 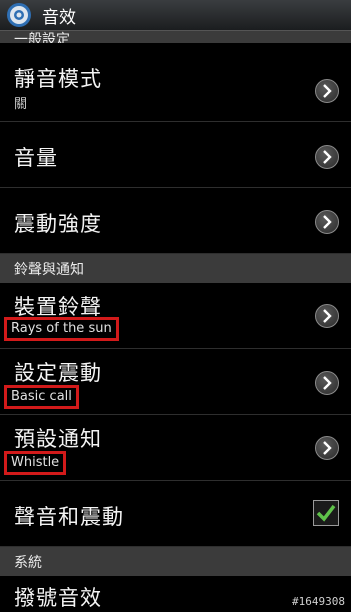 What do you see at coordinates (318, 601) in the screenshot?
I see `watermark: #1649308` at bounding box center [318, 601].